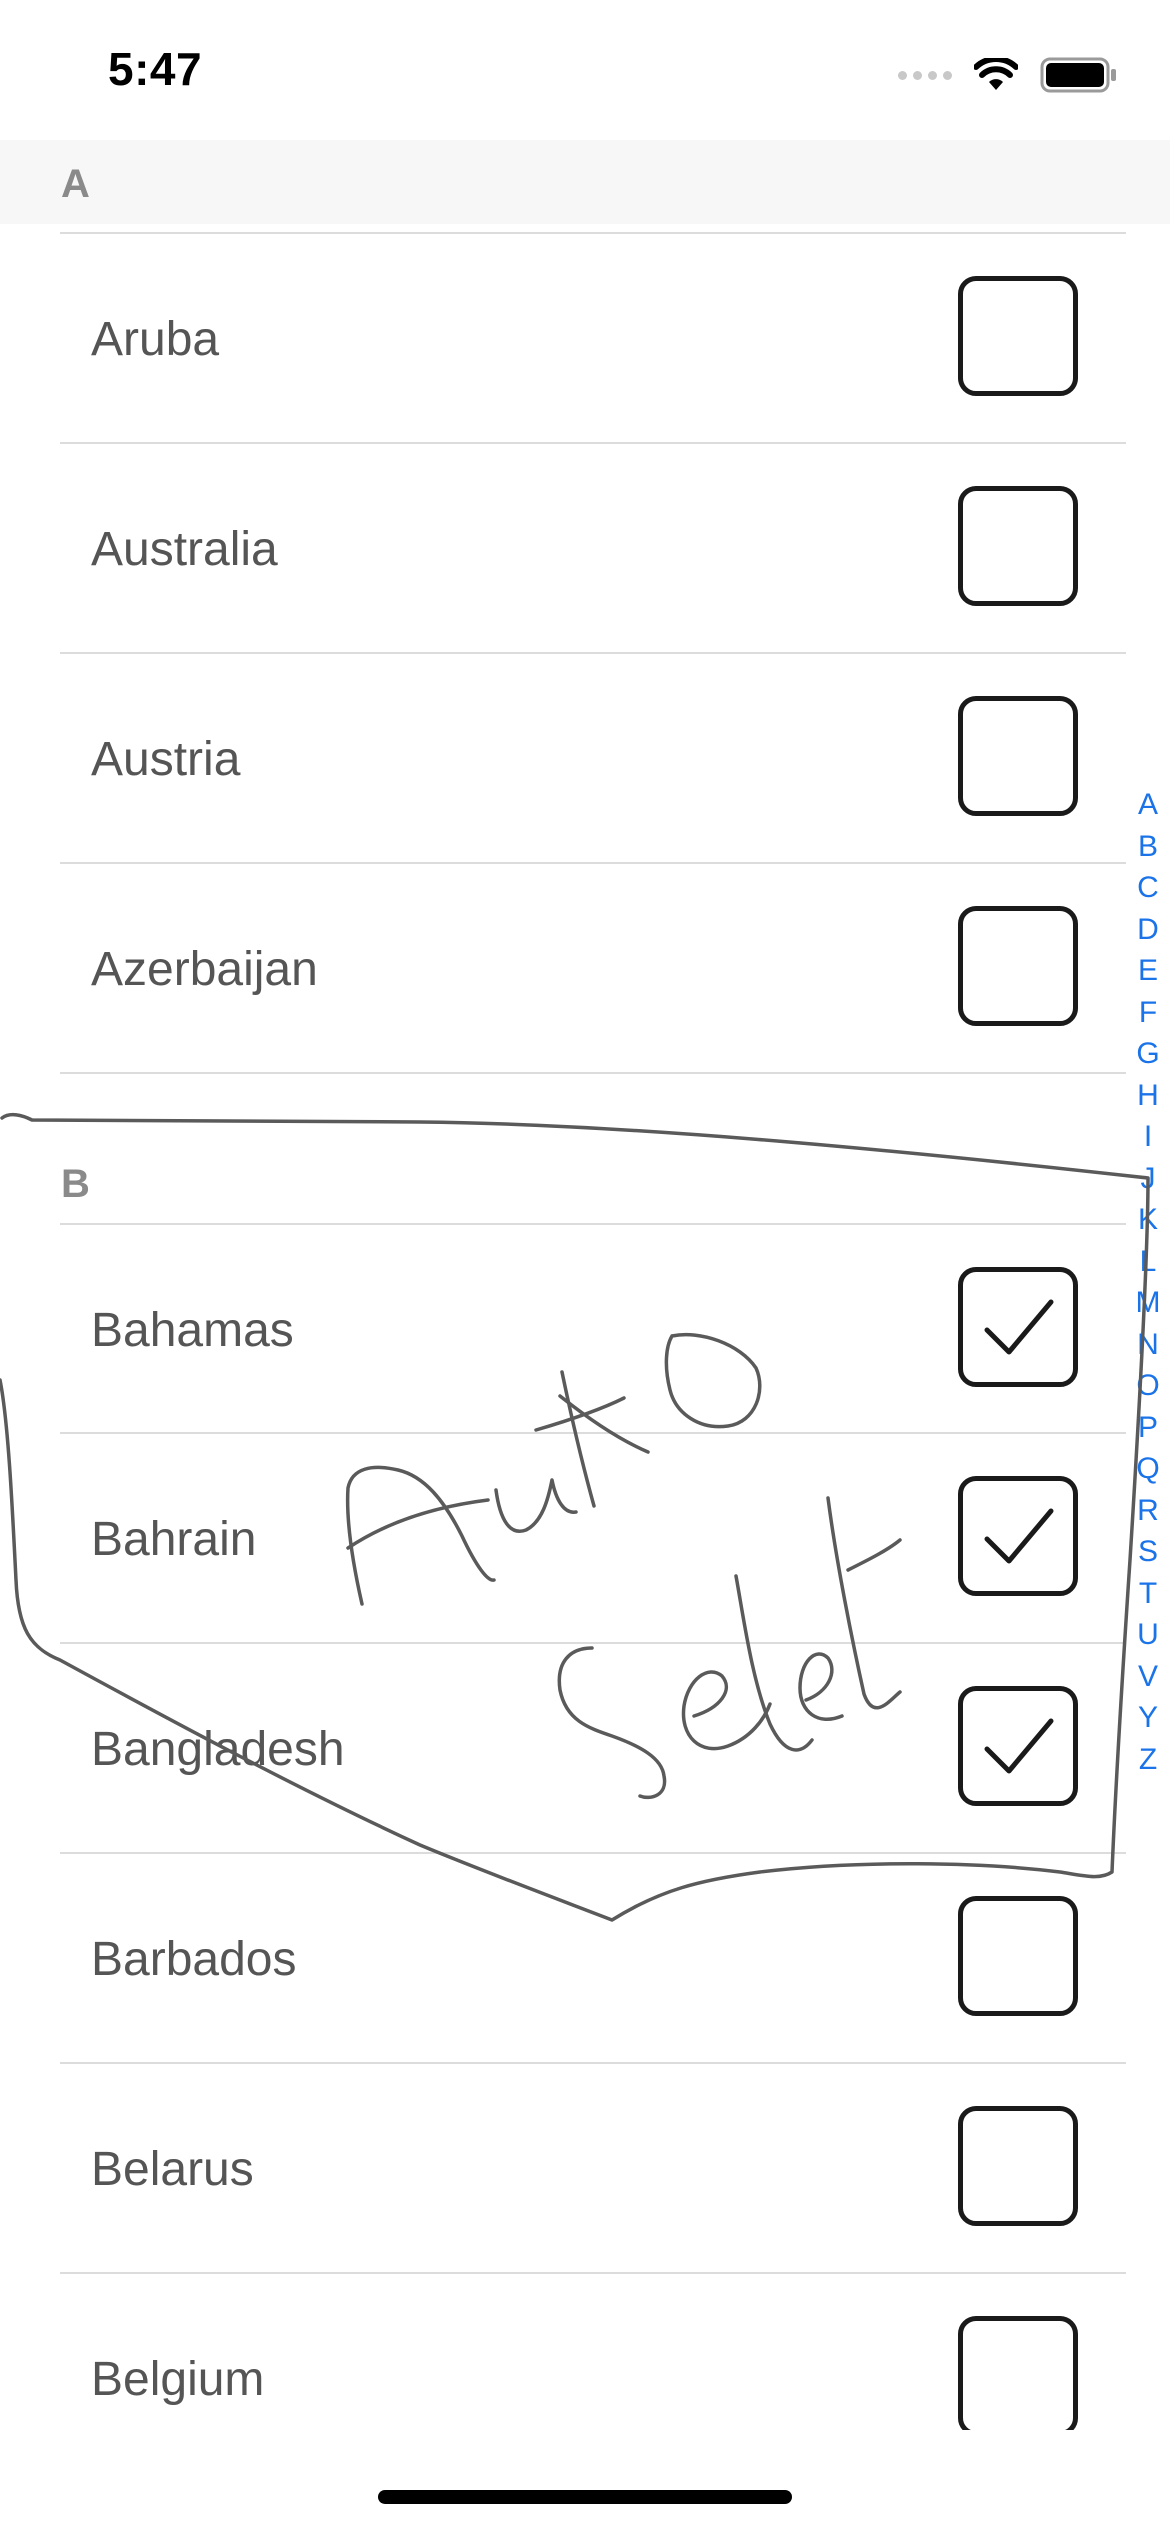 This screenshot has width=1170, height=2532. Describe the element at coordinates (1148, 1013) in the screenshot. I see `index-letter-f: F` at that location.